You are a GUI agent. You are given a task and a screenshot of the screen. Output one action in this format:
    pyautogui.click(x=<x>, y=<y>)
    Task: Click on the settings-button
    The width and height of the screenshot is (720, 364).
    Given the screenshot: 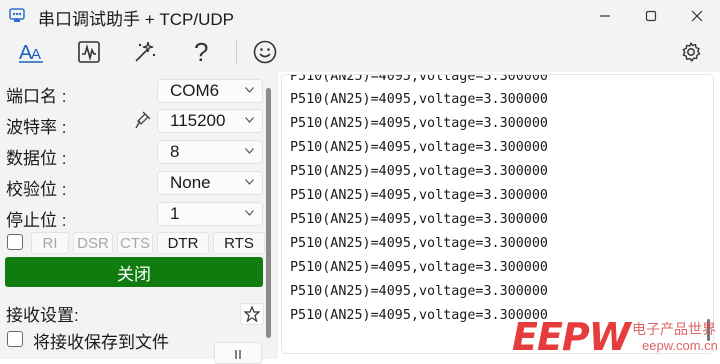 What is the action you would take?
    pyautogui.click(x=691, y=52)
    